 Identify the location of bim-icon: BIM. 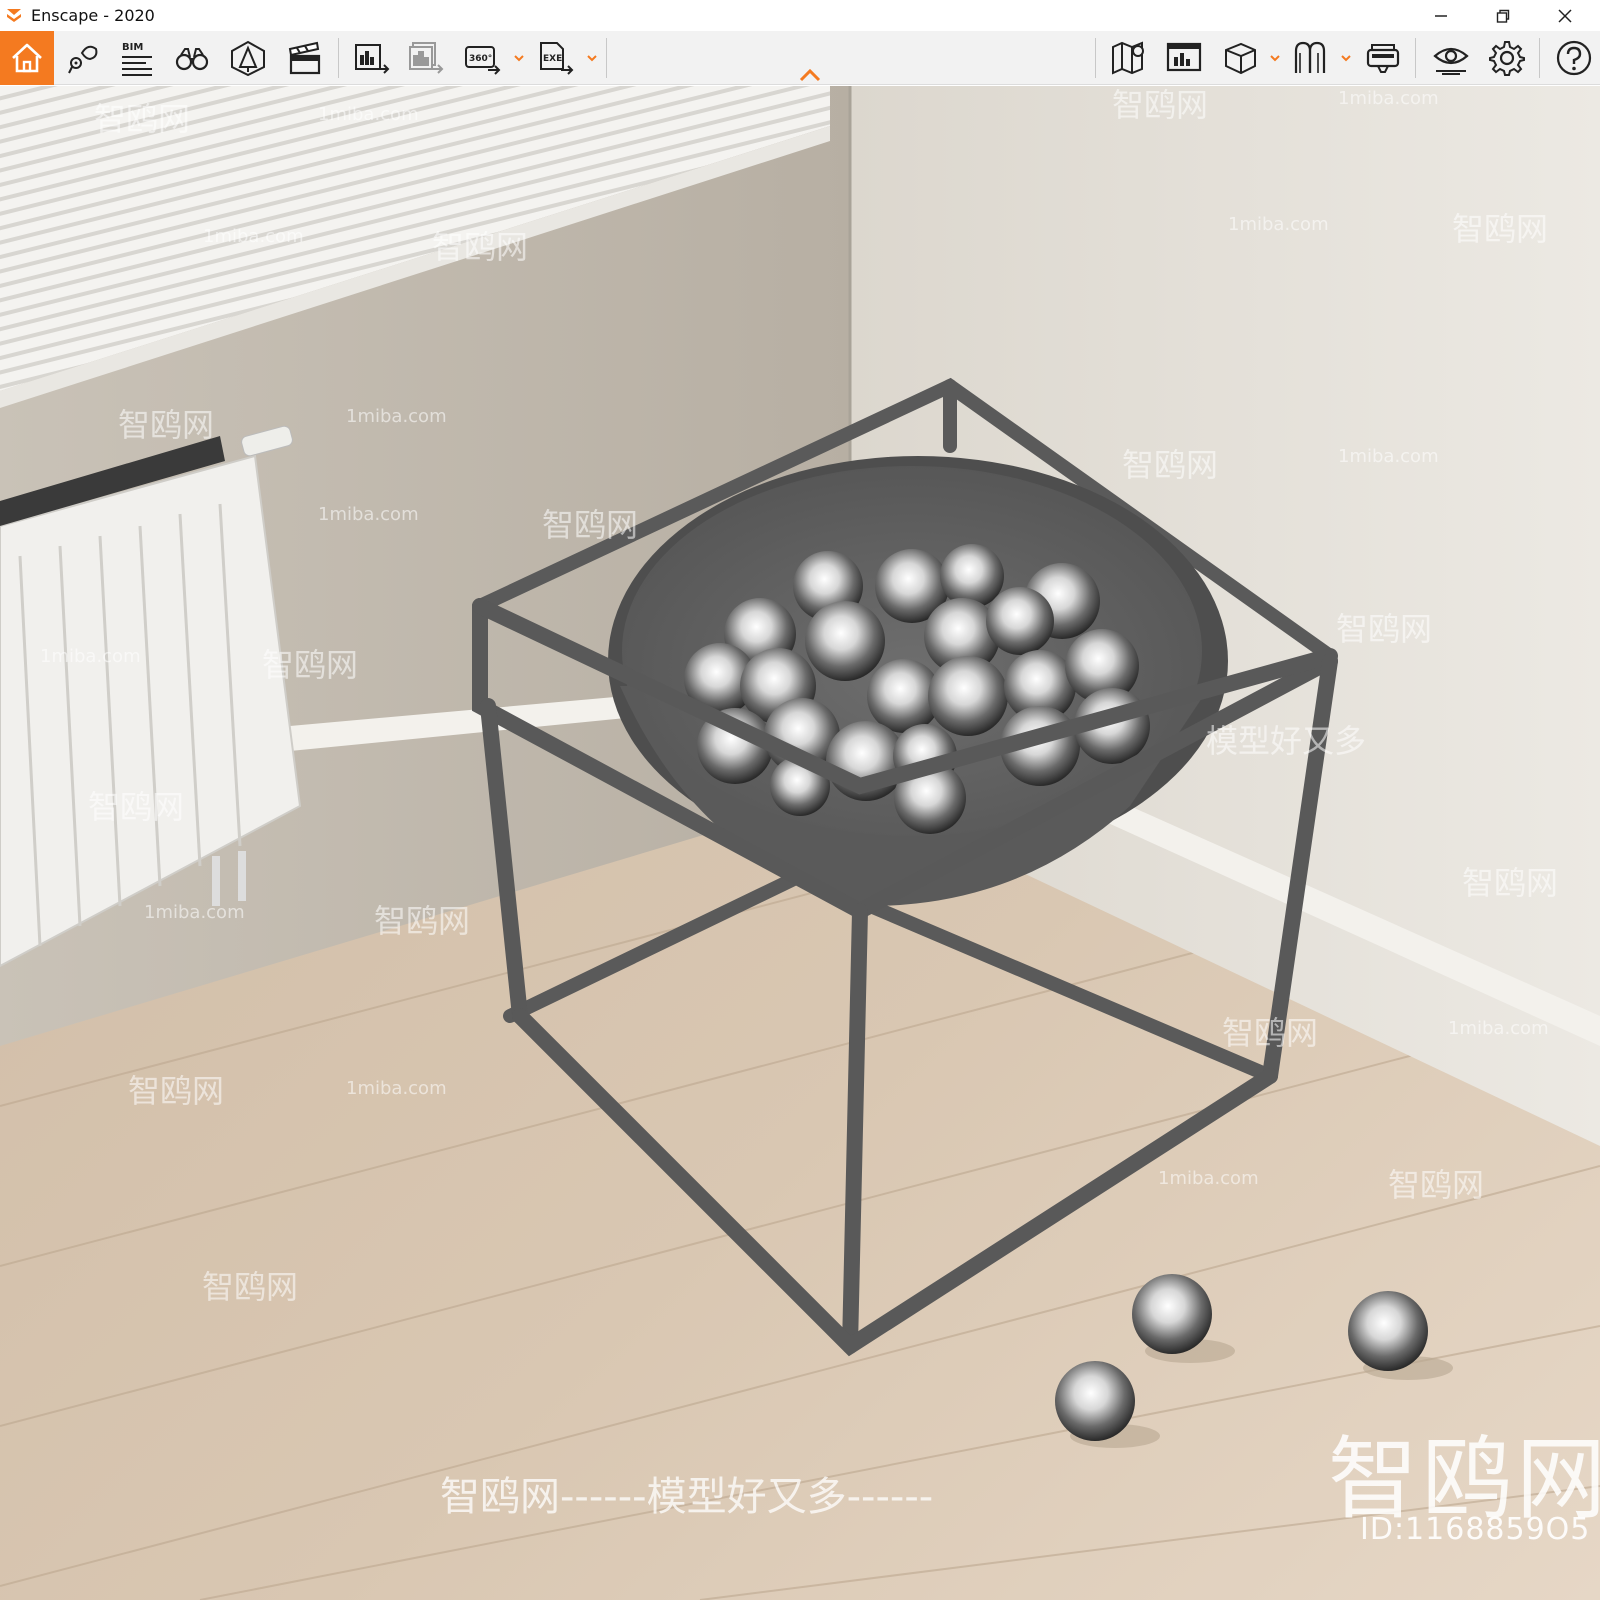
(137, 59).